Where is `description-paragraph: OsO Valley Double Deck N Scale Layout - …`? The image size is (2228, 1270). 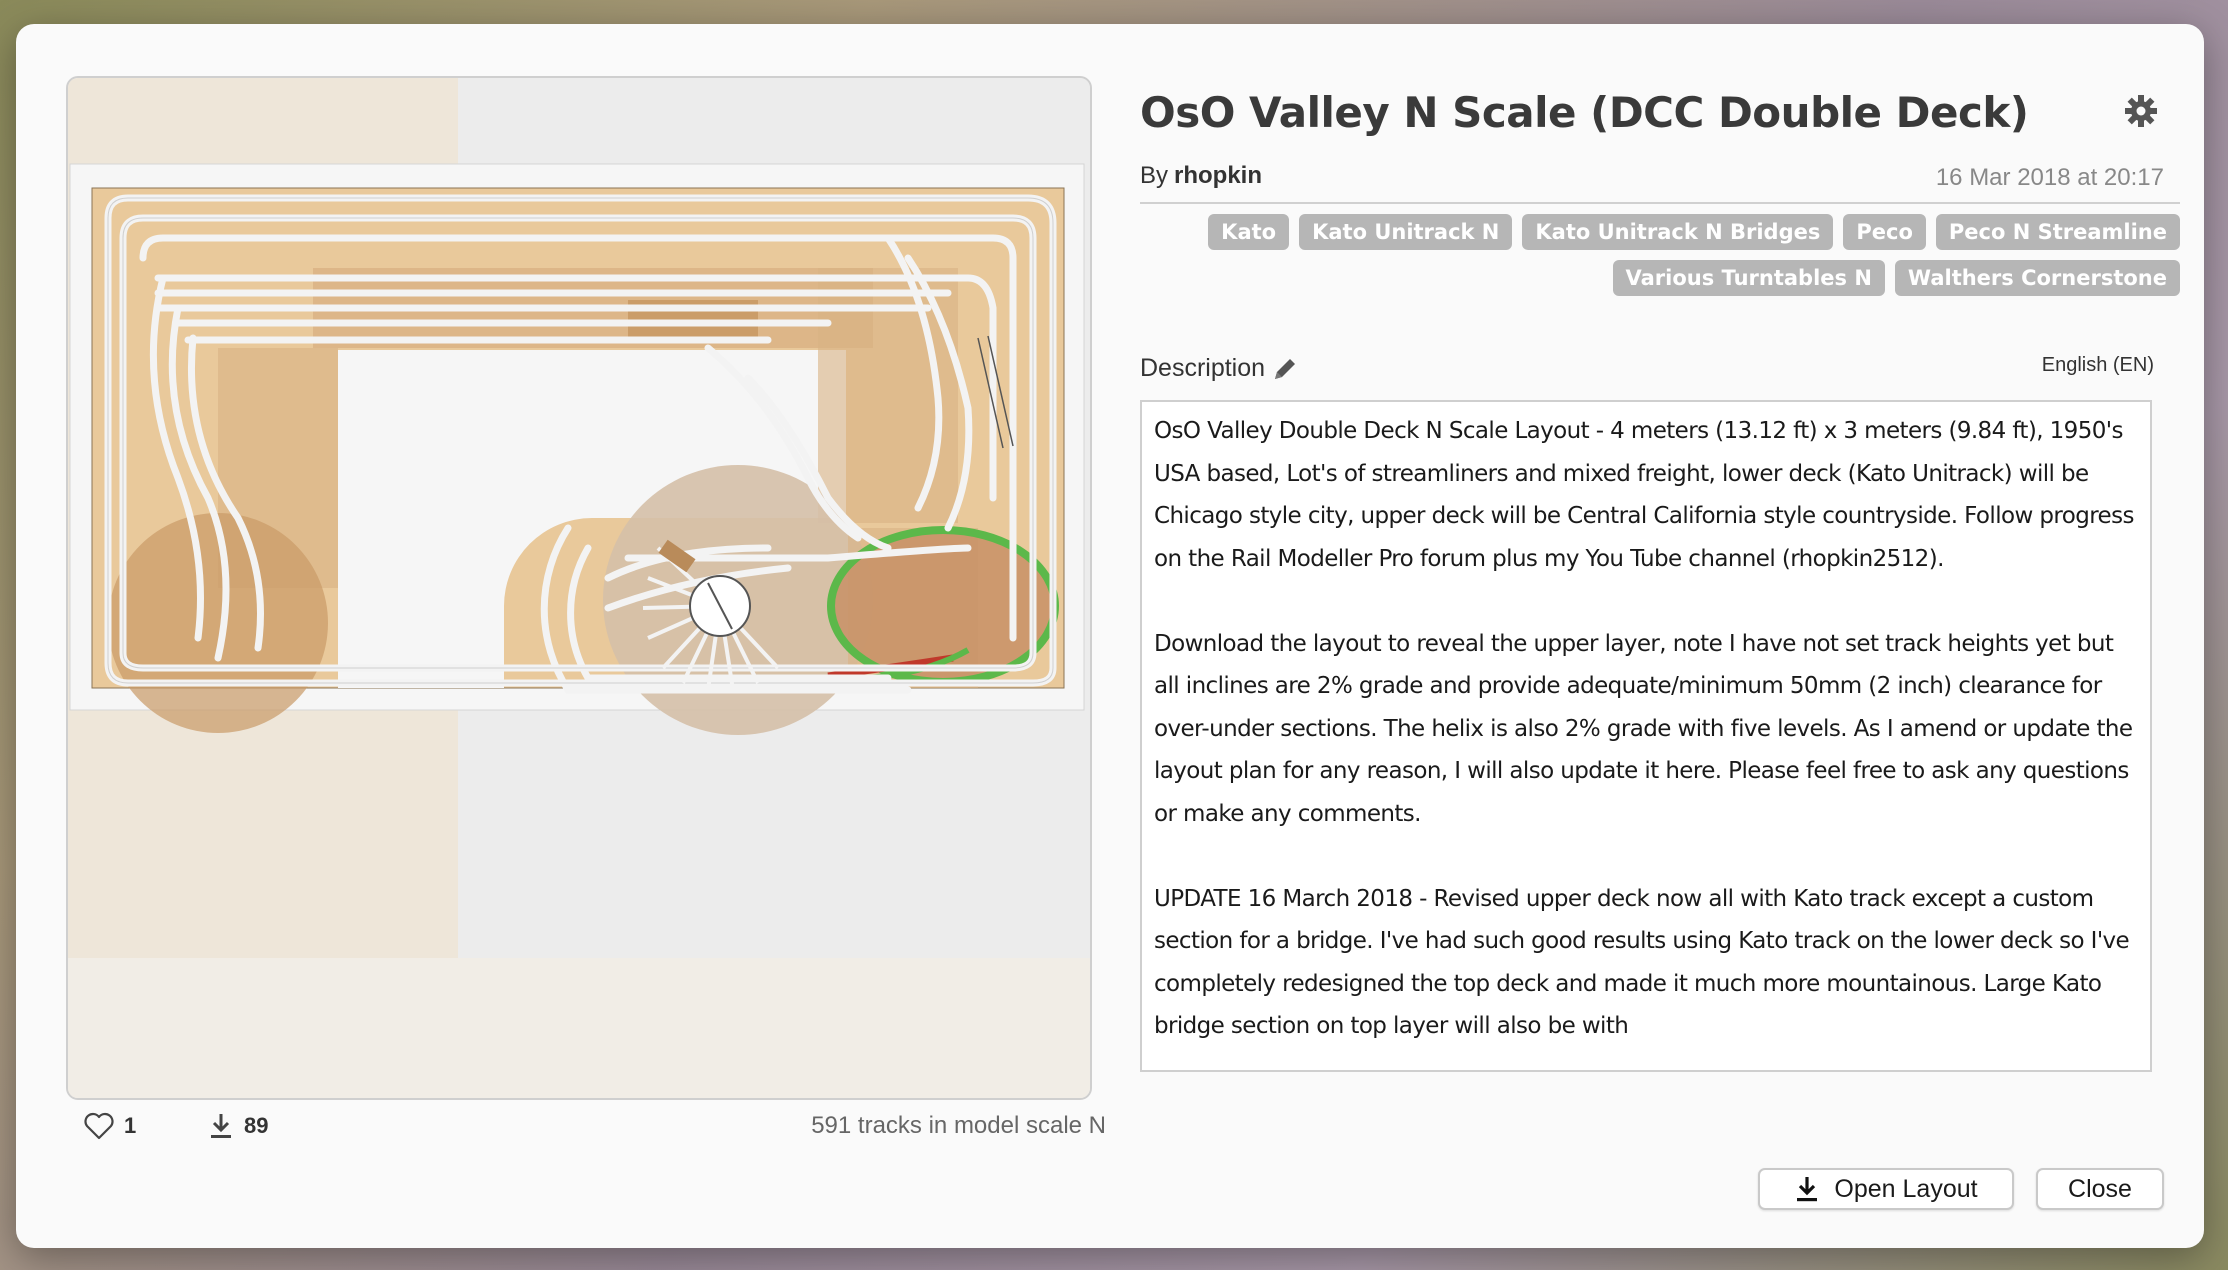 description-paragraph: OsO Valley Double Deck N Scale Layout - … is located at coordinates (1644, 495).